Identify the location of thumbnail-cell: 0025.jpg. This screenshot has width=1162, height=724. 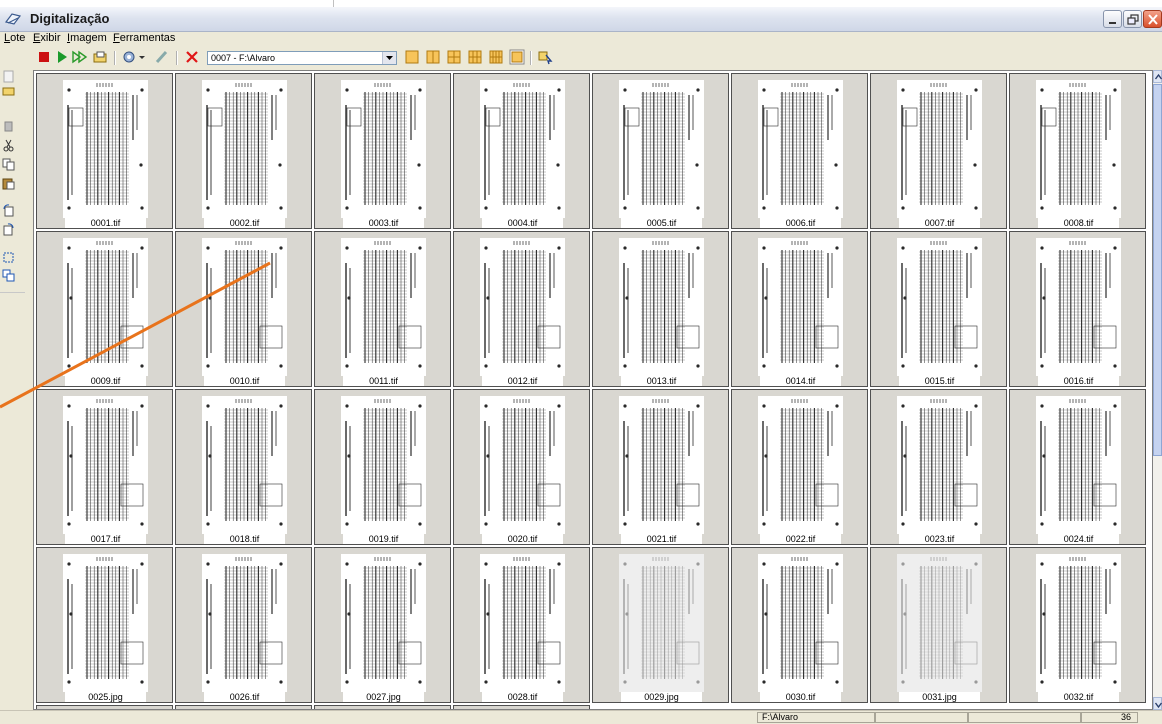
(104, 625).